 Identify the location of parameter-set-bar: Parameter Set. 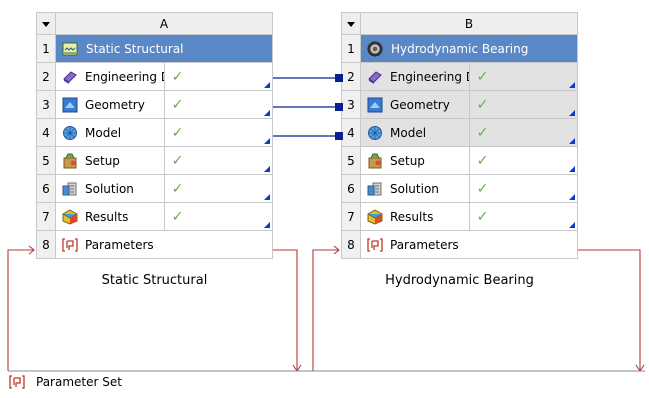
(65, 382).